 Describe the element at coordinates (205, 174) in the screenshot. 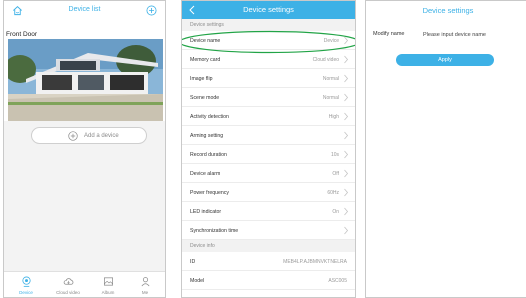

I see `setting-label: Device alarm` at that location.